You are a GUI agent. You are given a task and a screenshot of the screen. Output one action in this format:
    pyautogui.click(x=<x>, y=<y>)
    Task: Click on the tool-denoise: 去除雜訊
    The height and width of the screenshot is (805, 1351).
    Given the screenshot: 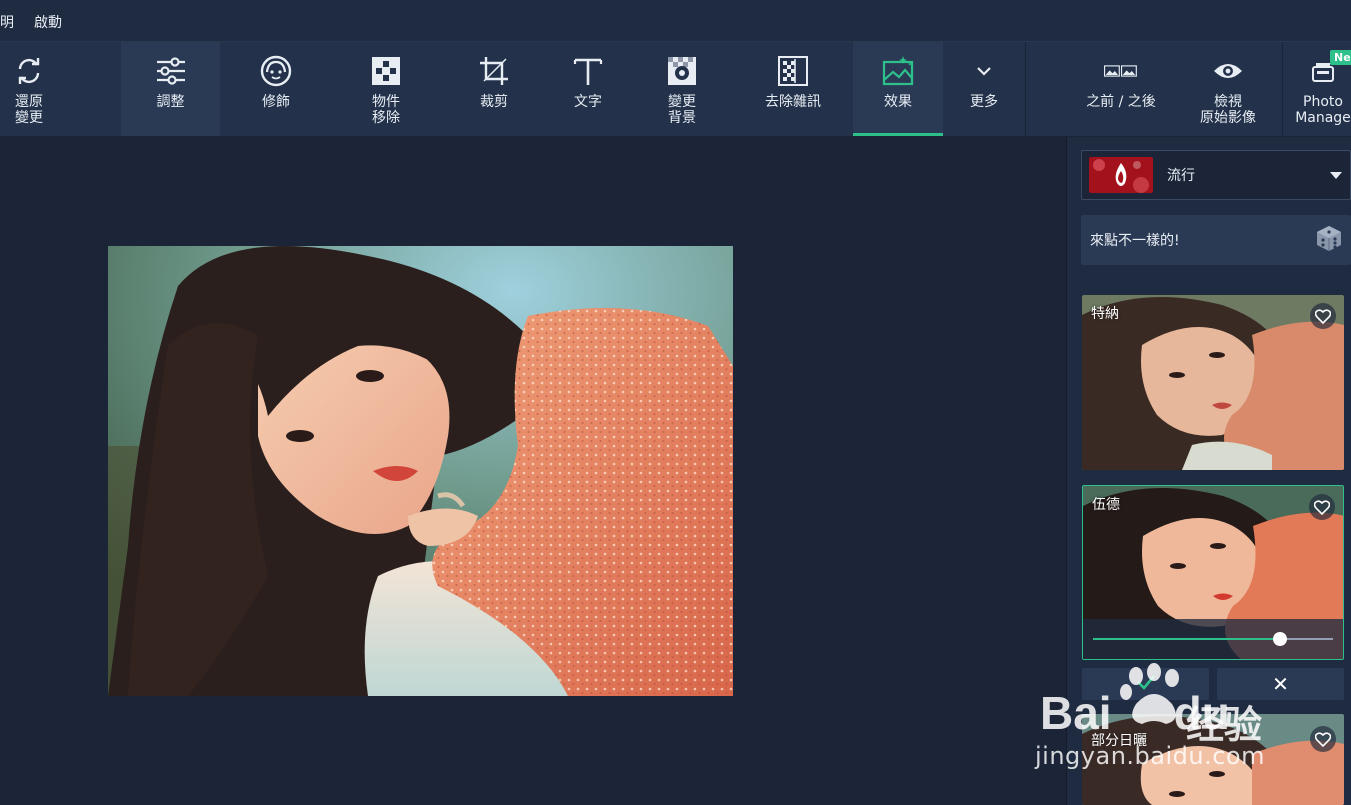 What is the action you would take?
    pyautogui.click(x=793, y=89)
    